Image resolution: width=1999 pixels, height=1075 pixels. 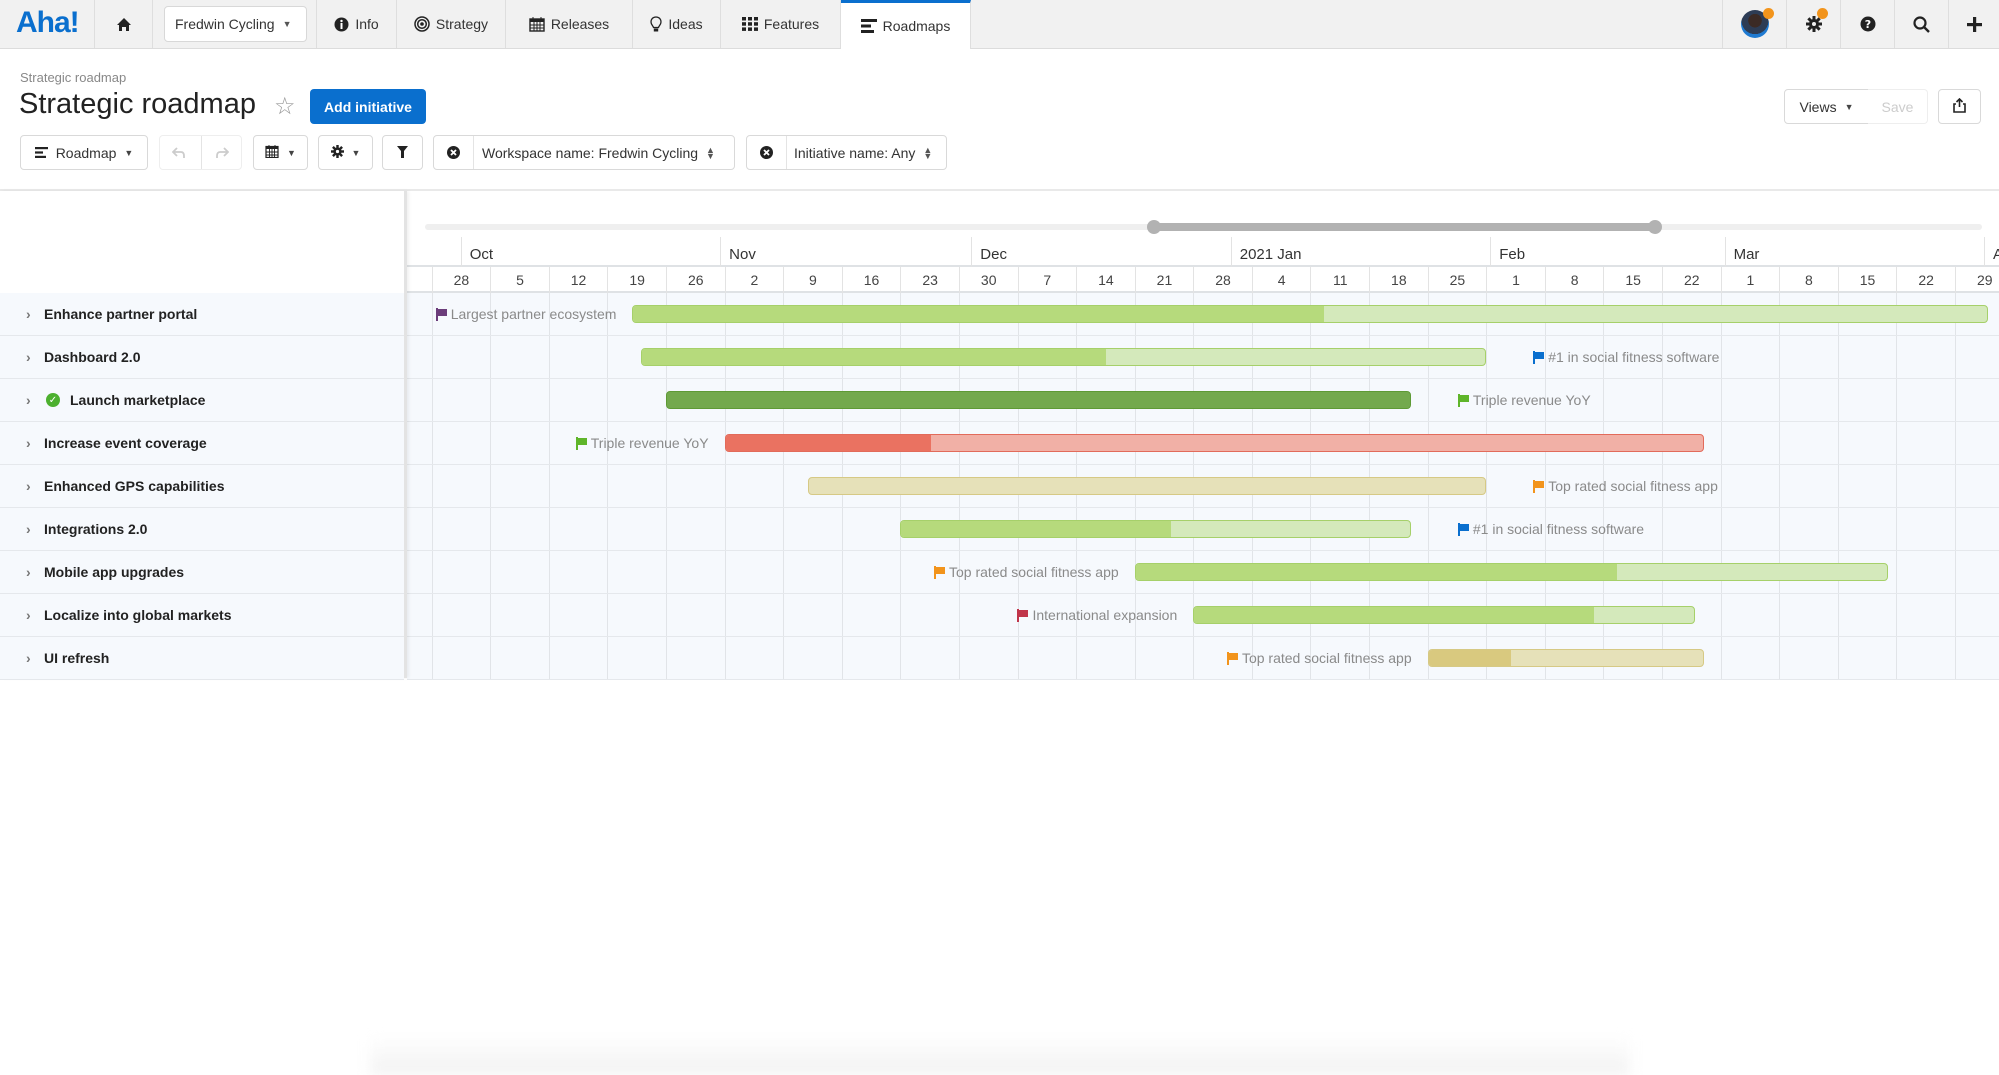 I want to click on milestone-label: Top rated social fitness app, so click(x=1034, y=572).